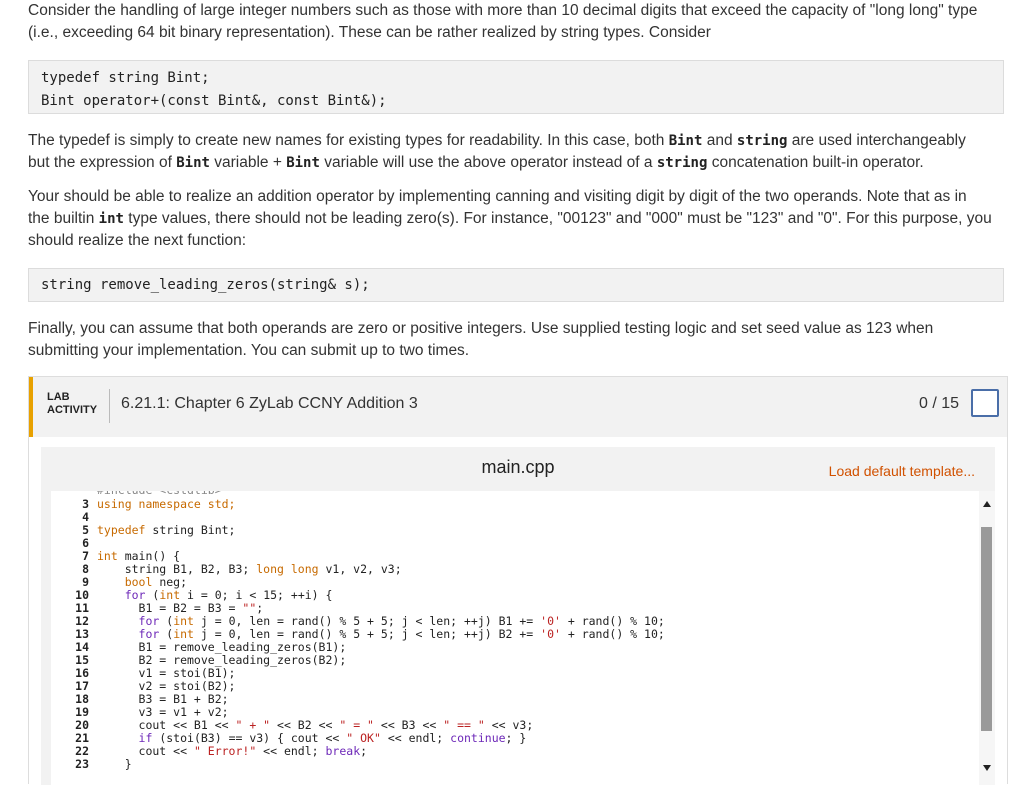 The image size is (1024, 785). What do you see at coordinates (82, 712) in the screenshot?
I see `line-number: 19` at bounding box center [82, 712].